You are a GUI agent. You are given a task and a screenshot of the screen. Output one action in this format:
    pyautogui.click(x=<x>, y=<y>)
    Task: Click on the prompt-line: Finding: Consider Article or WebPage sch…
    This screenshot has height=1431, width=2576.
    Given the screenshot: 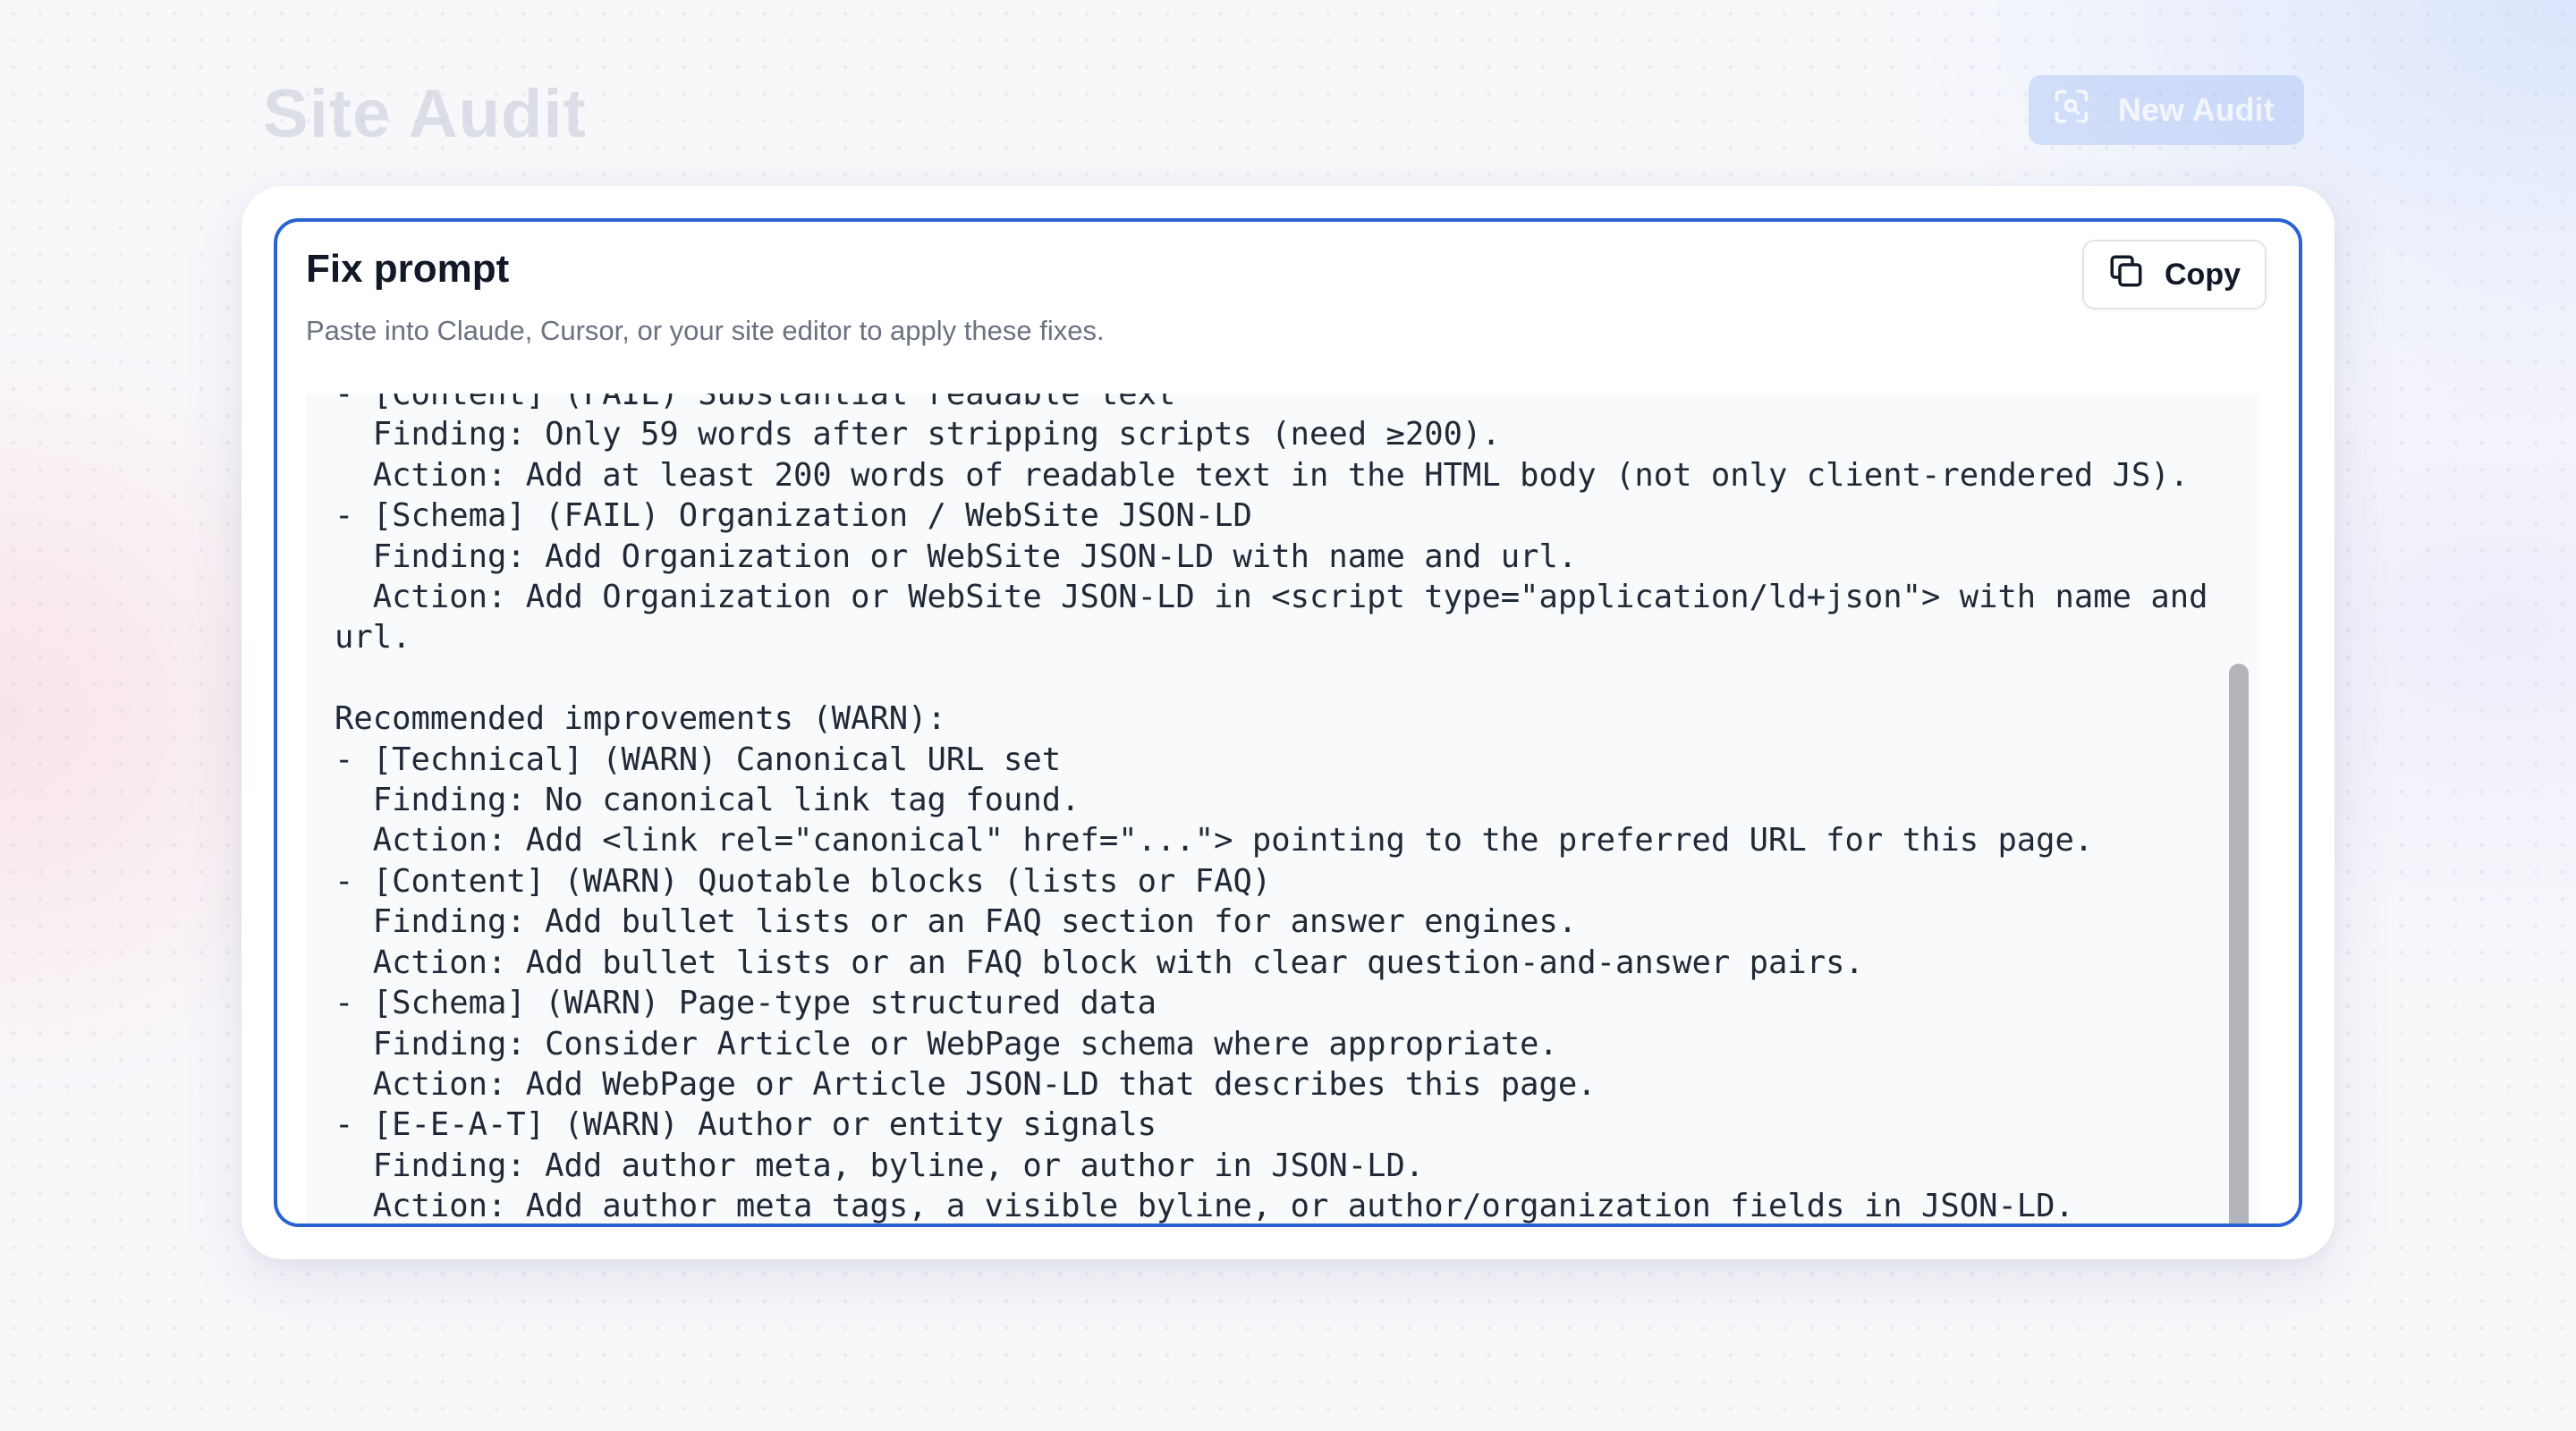 What is the action you would take?
    pyautogui.click(x=946, y=1044)
    